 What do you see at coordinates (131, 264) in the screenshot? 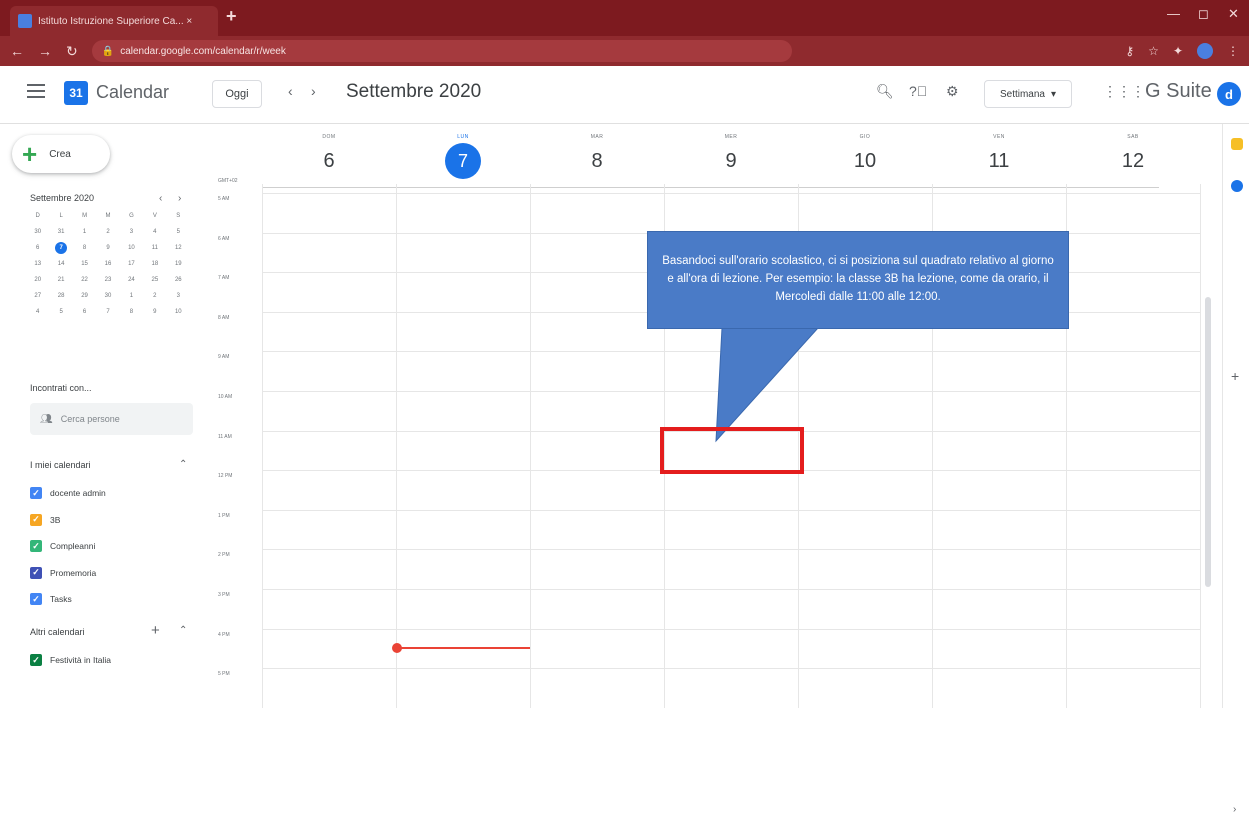
I see `mini-day: 17` at bounding box center [131, 264].